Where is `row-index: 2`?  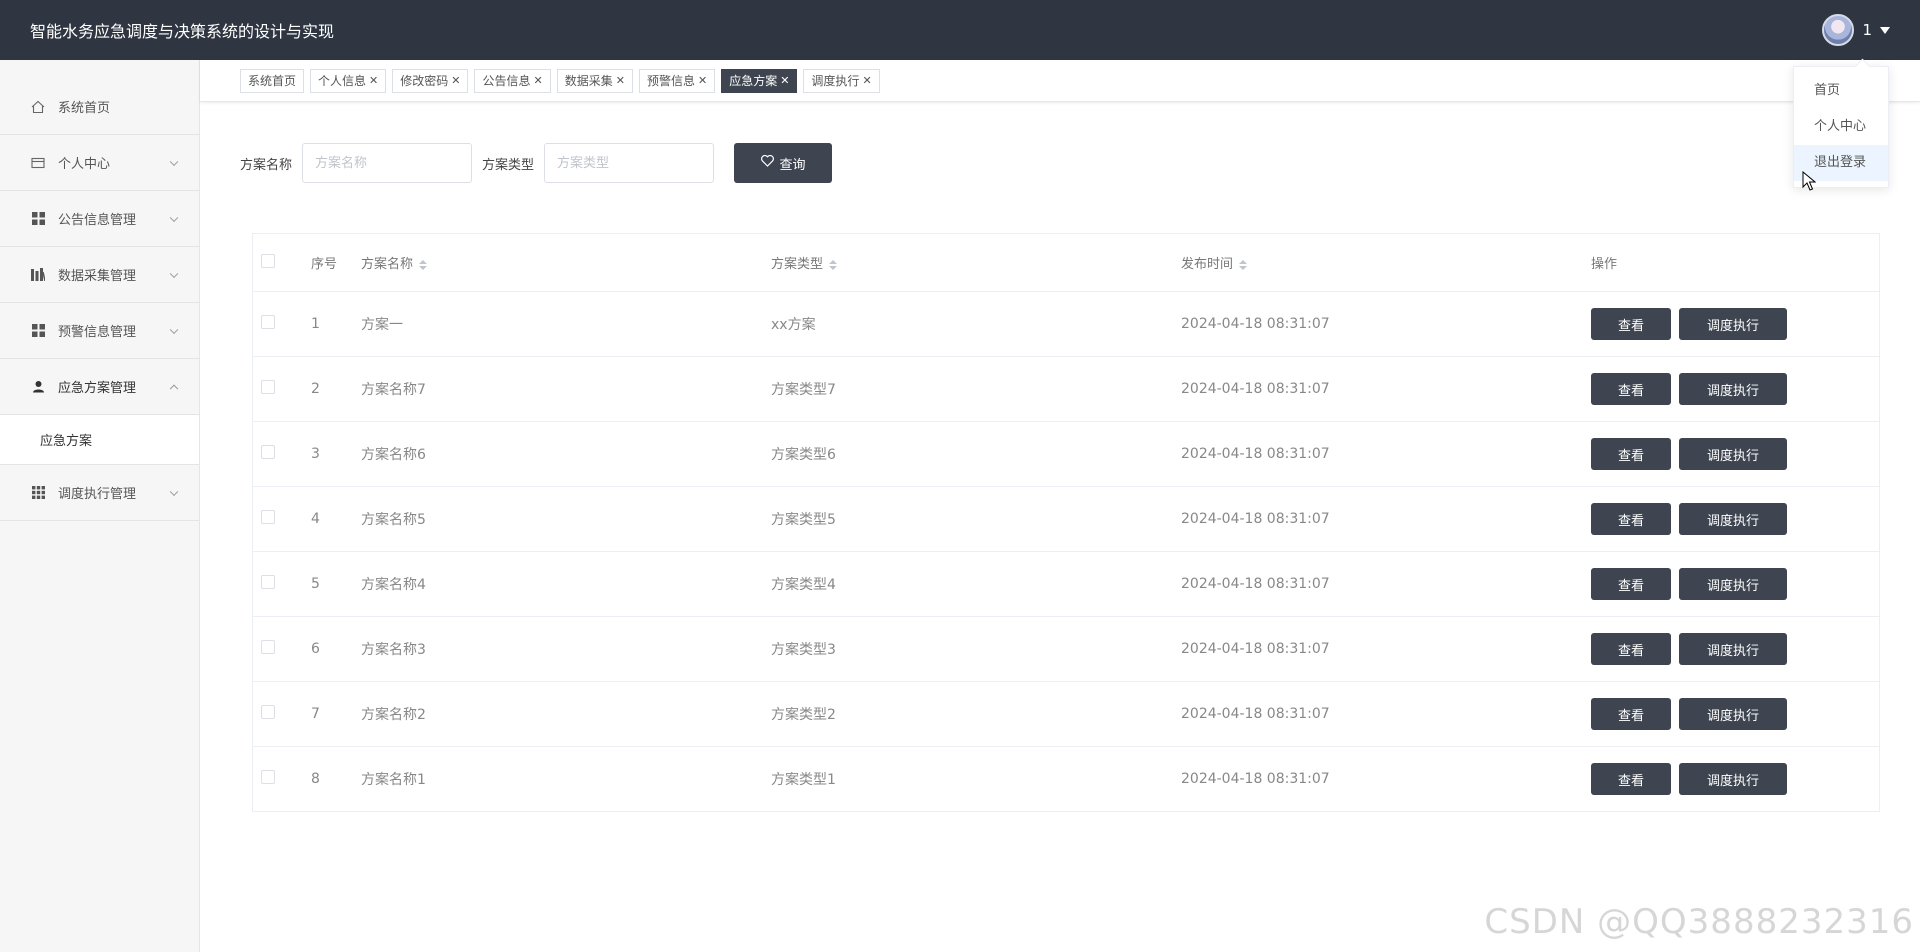
row-index: 2 is located at coordinates (315, 389).